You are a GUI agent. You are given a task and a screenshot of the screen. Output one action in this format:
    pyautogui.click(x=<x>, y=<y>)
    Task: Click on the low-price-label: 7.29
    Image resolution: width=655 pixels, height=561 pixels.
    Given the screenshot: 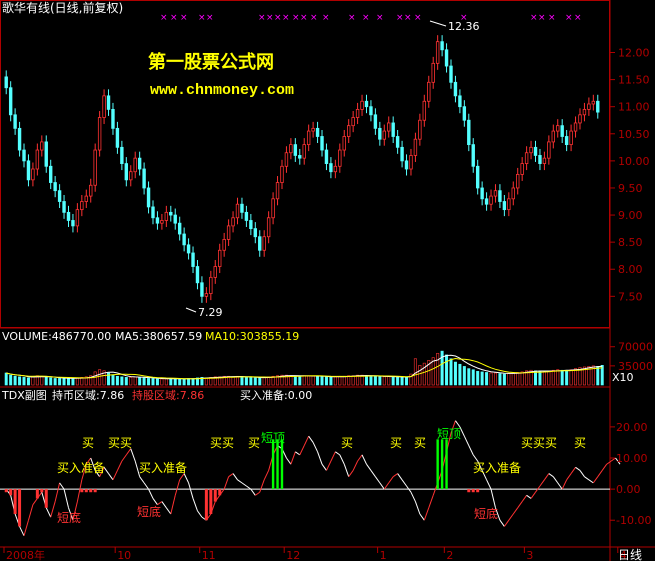 What is the action you would take?
    pyautogui.click(x=210, y=312)
    